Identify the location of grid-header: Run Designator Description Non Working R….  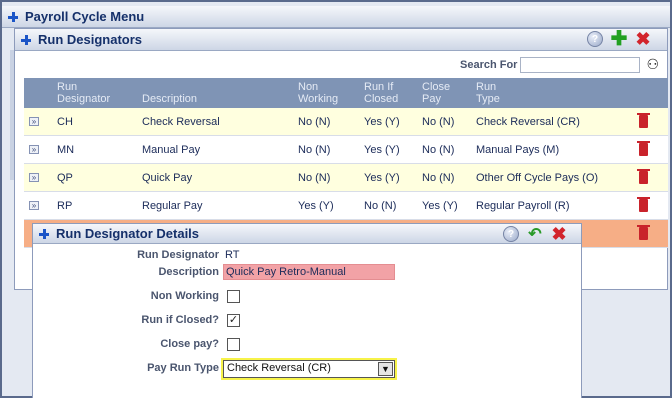
(346, 93).